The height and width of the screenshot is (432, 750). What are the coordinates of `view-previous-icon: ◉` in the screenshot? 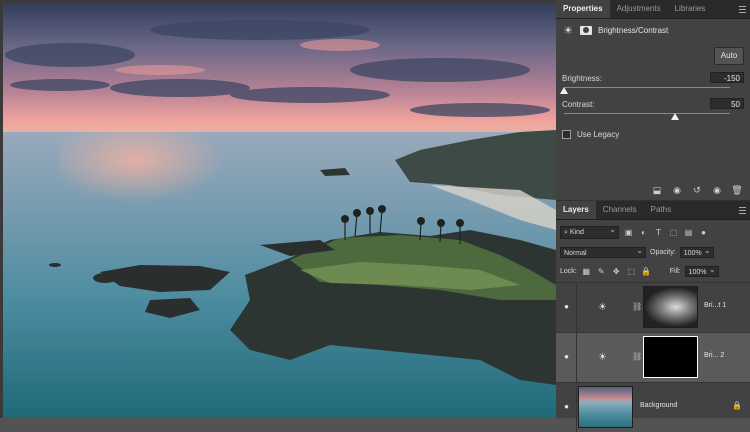 It's located at (677, 190).